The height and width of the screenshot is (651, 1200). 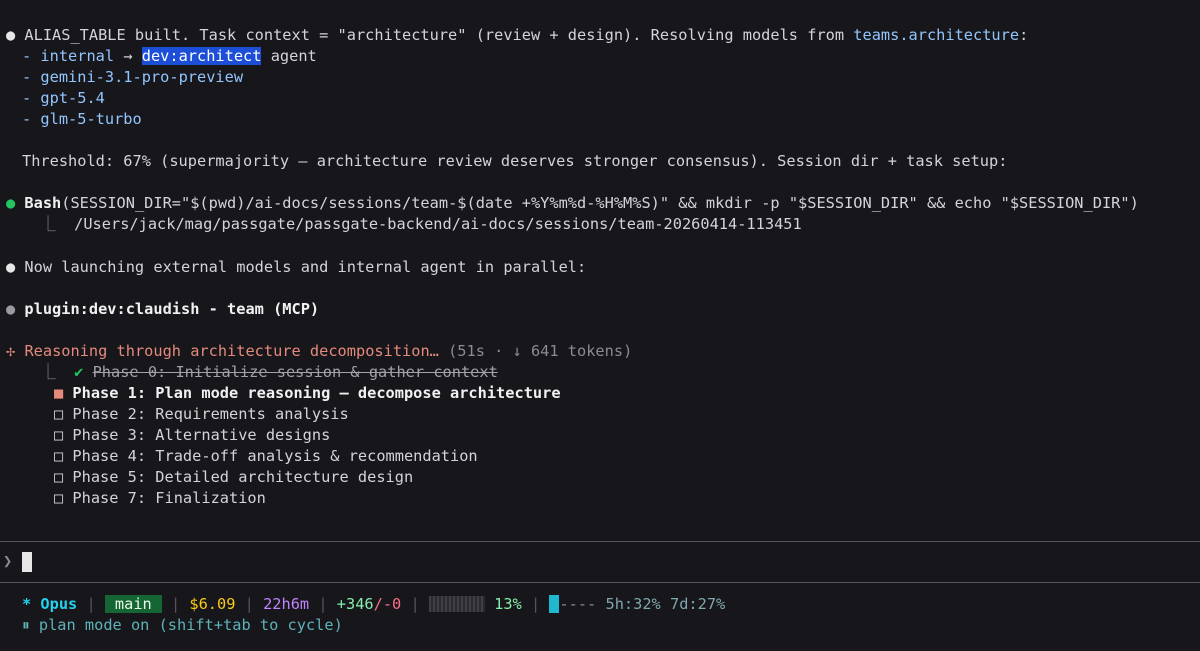 What do you see at coordinates (600, 582) in the screenshot?
I see `prompt-divider-bottom` at bounding box center [600, 582].